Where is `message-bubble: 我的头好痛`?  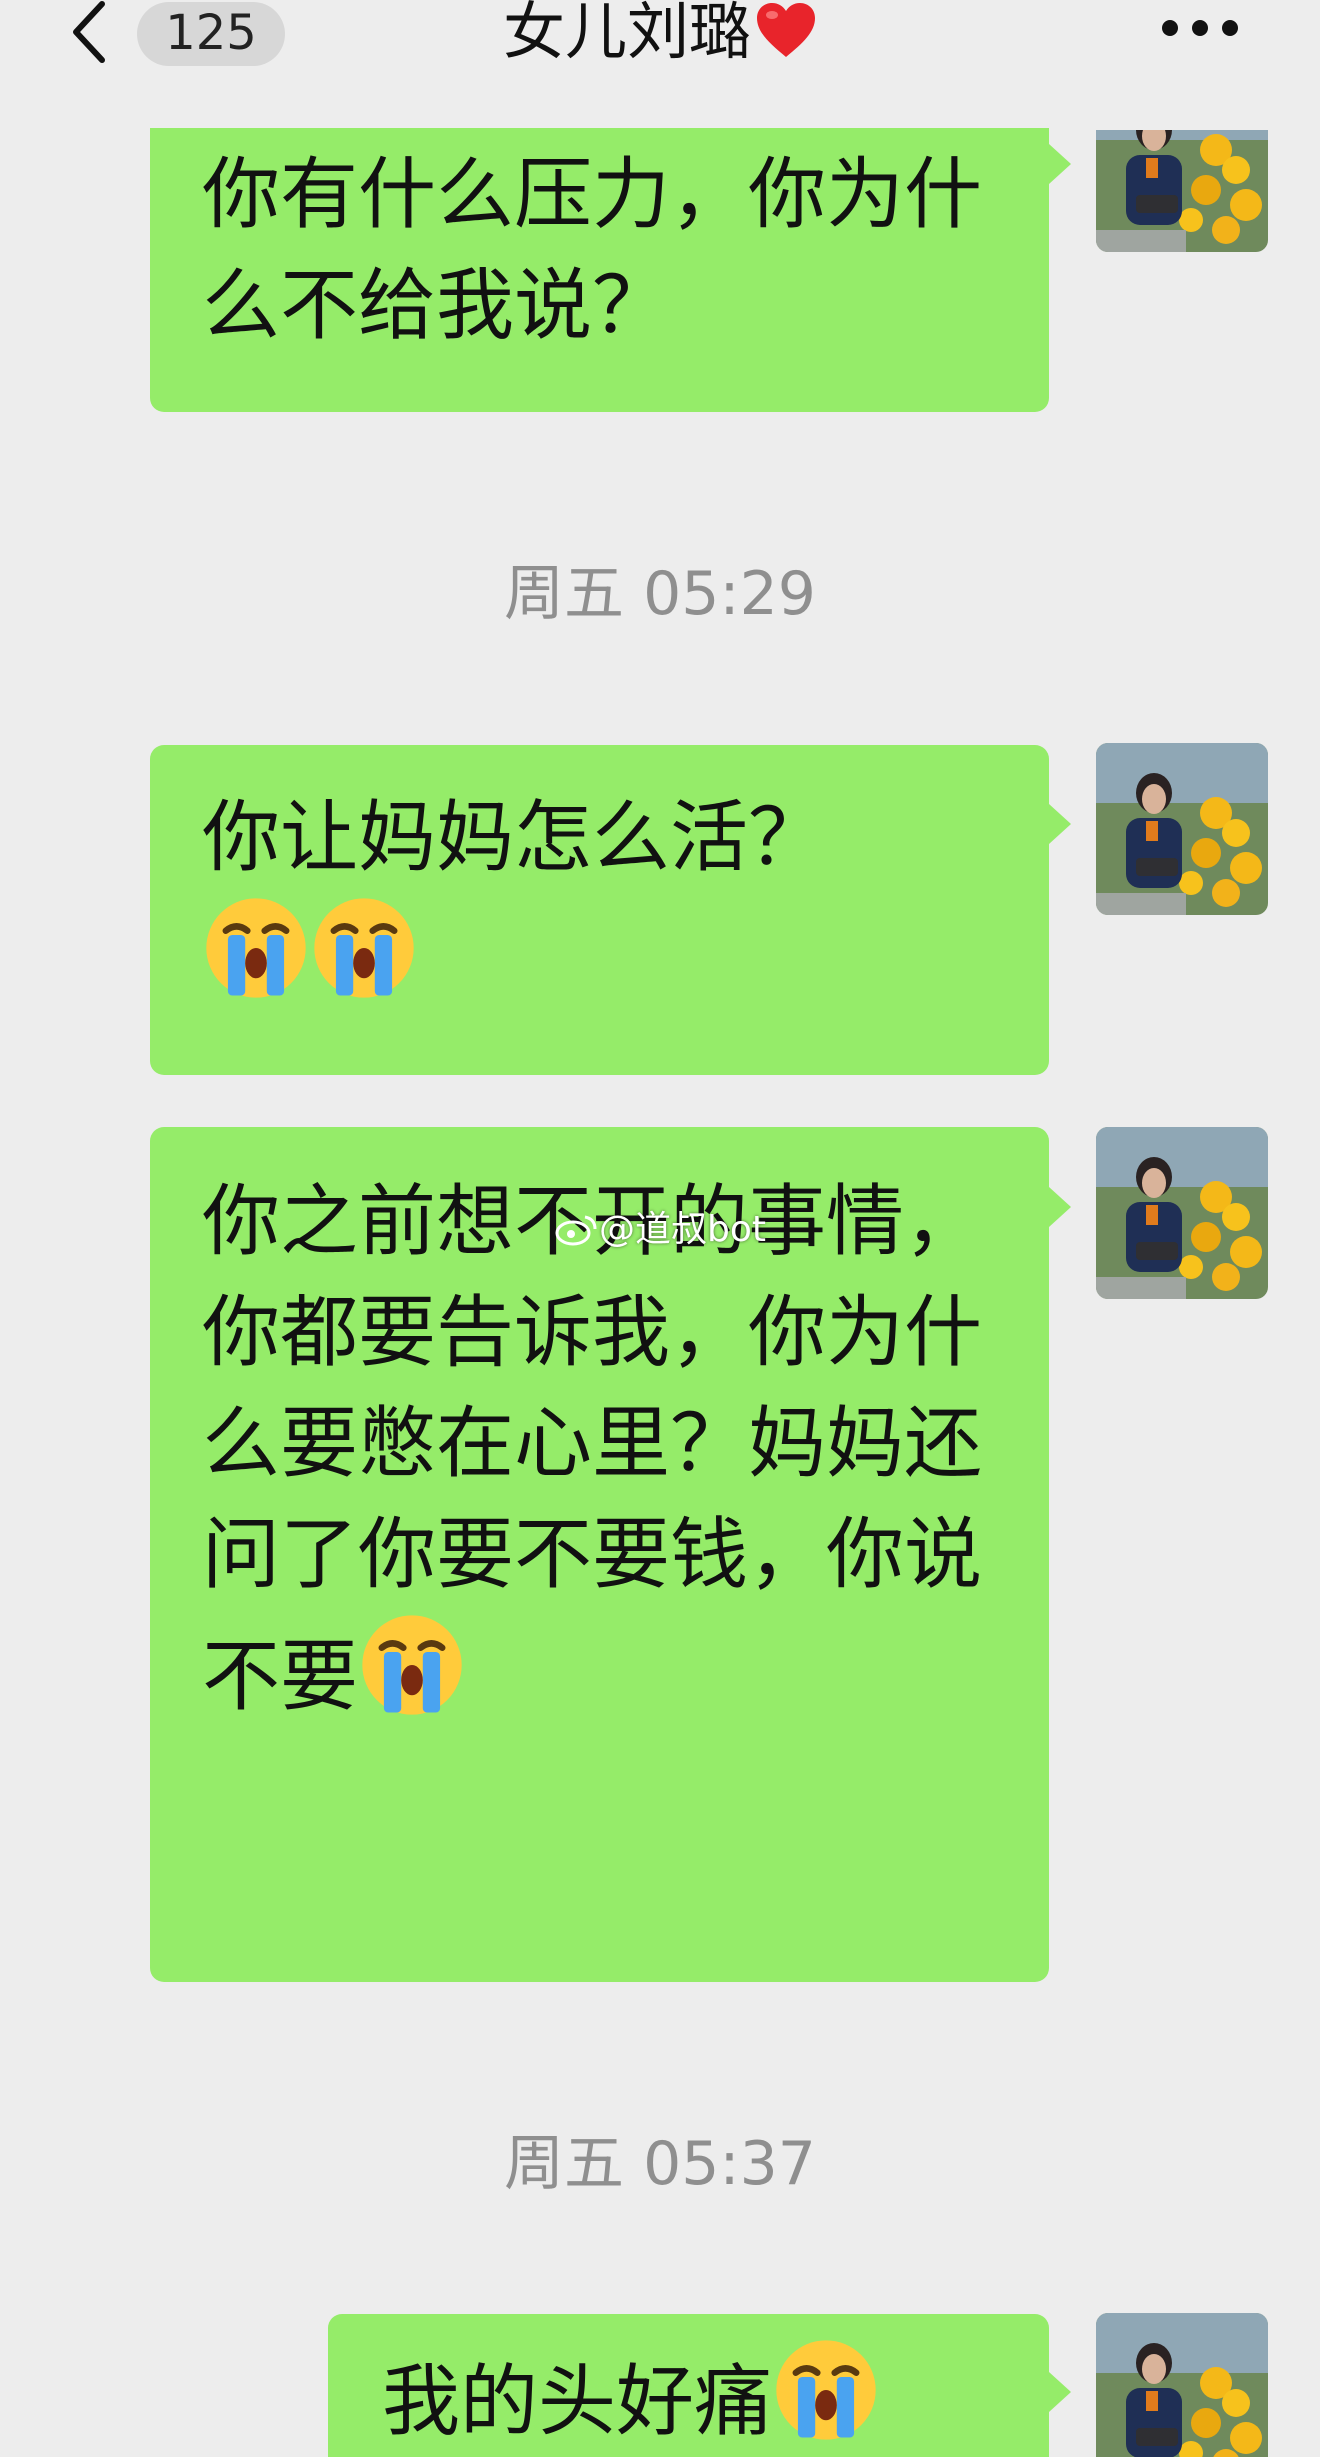
message-bubble: 我的头好痛 is located at coordinates (688, 2385).